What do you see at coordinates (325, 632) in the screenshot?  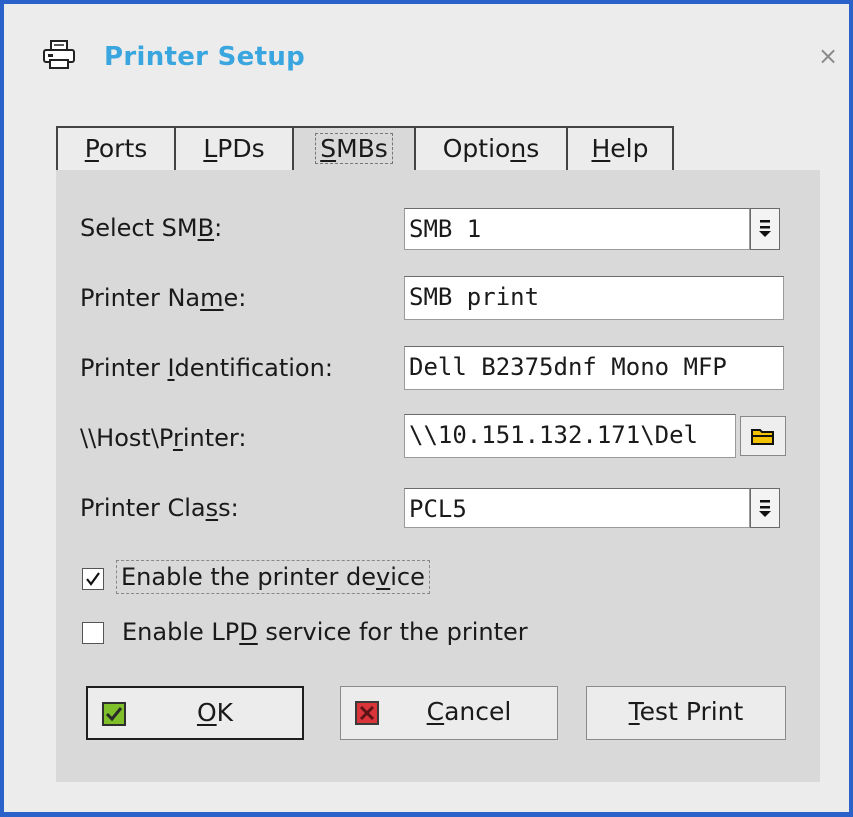 I see `enable-lpd-label: Enable LPD service for the printer` at bounding box center [325, 632].